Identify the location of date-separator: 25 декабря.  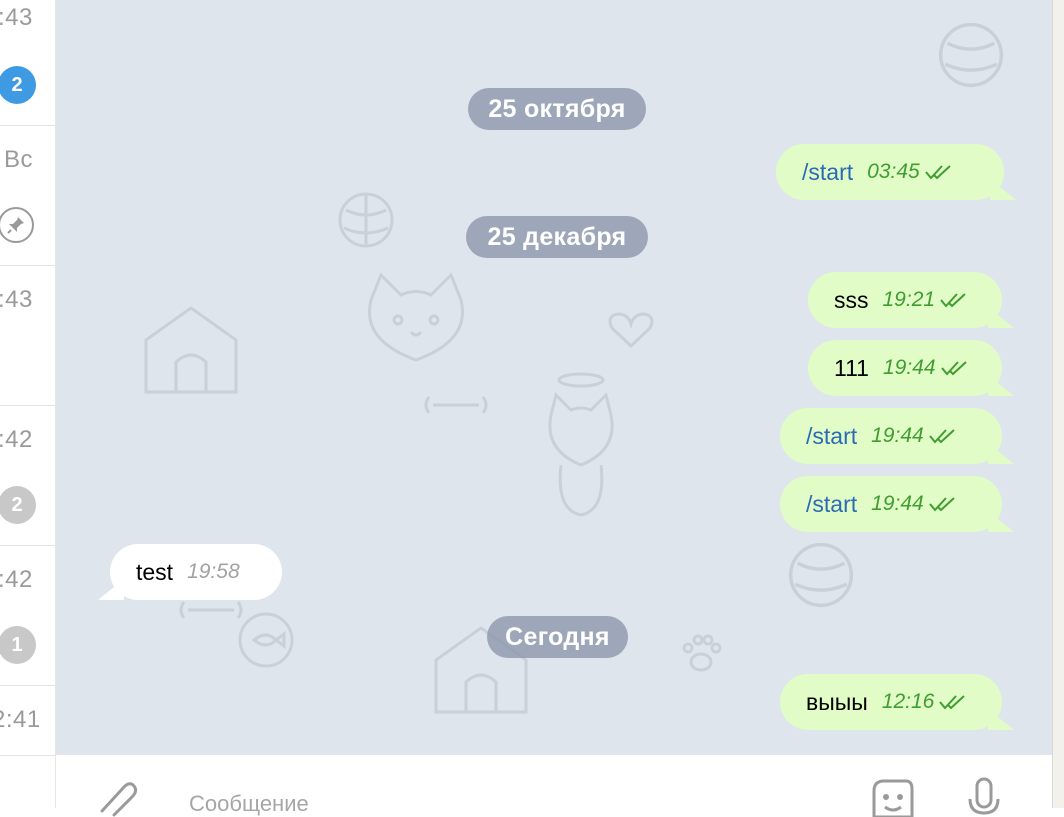
(557, 237).